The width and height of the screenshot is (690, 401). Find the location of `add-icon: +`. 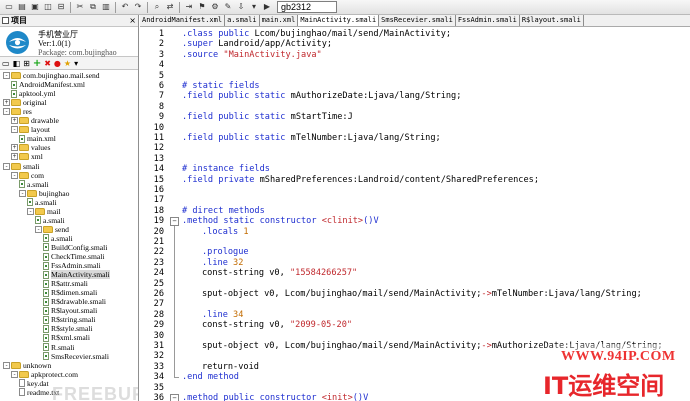

add-icon: + is located at coordinates (37, 63).